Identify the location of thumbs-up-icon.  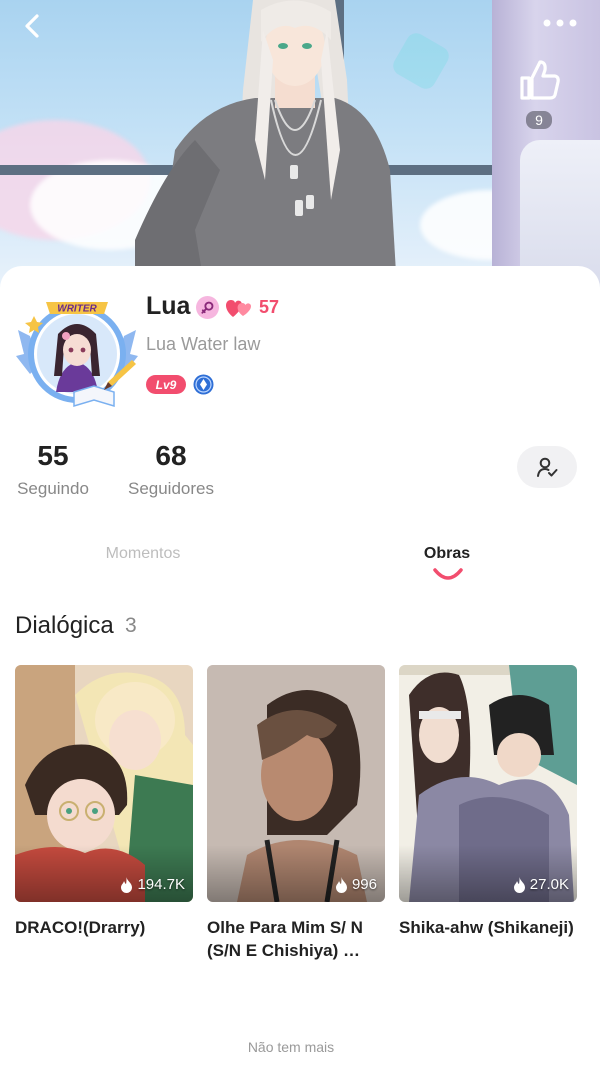
(540, 80).